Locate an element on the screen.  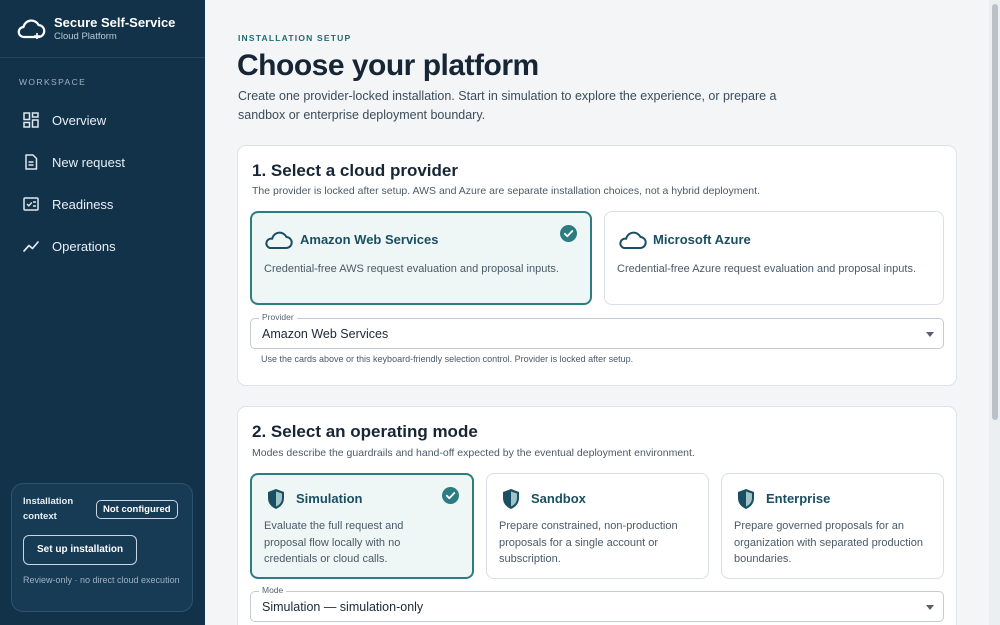
cloud-logo-icon is located at coordinates (31, 28).